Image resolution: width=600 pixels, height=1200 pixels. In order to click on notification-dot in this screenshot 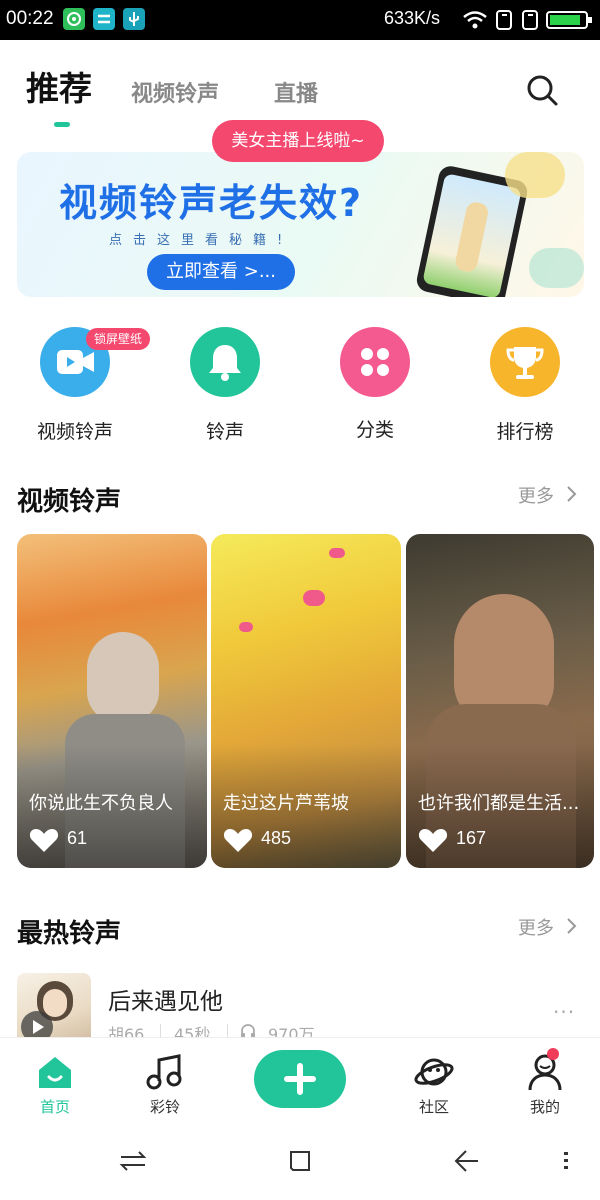, I will do `click(553, 1054)`.